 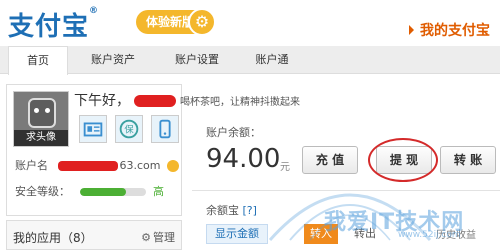 What do you see at coordinates (155, 101) in the screenshot?
I see `redacted-user-name` at bounding box center [155, 101].